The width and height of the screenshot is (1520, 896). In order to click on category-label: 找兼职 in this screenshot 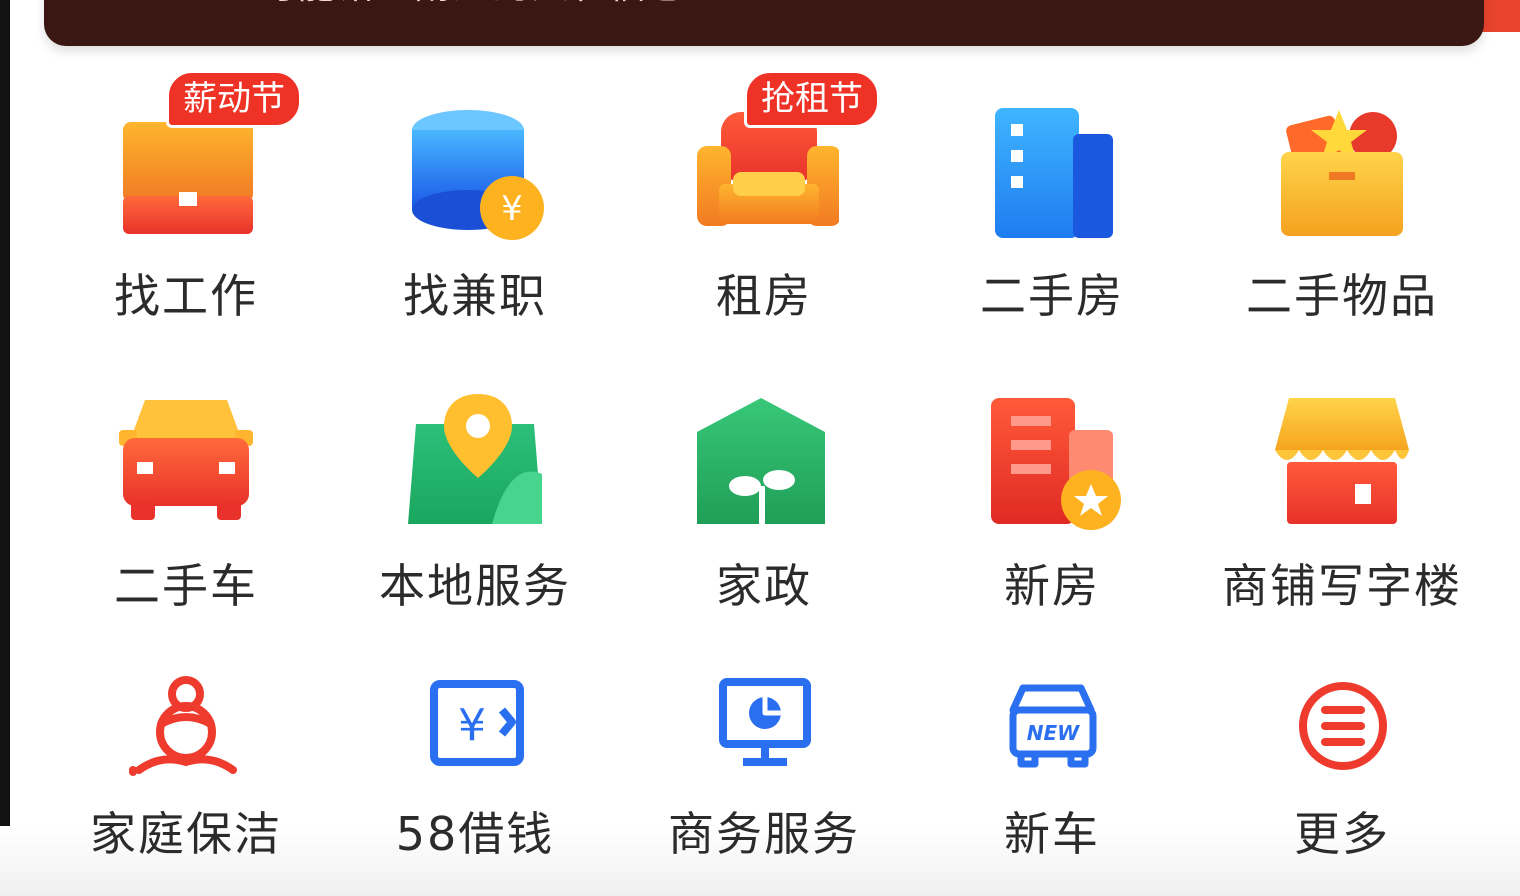, I will do `click(475, 296)`.